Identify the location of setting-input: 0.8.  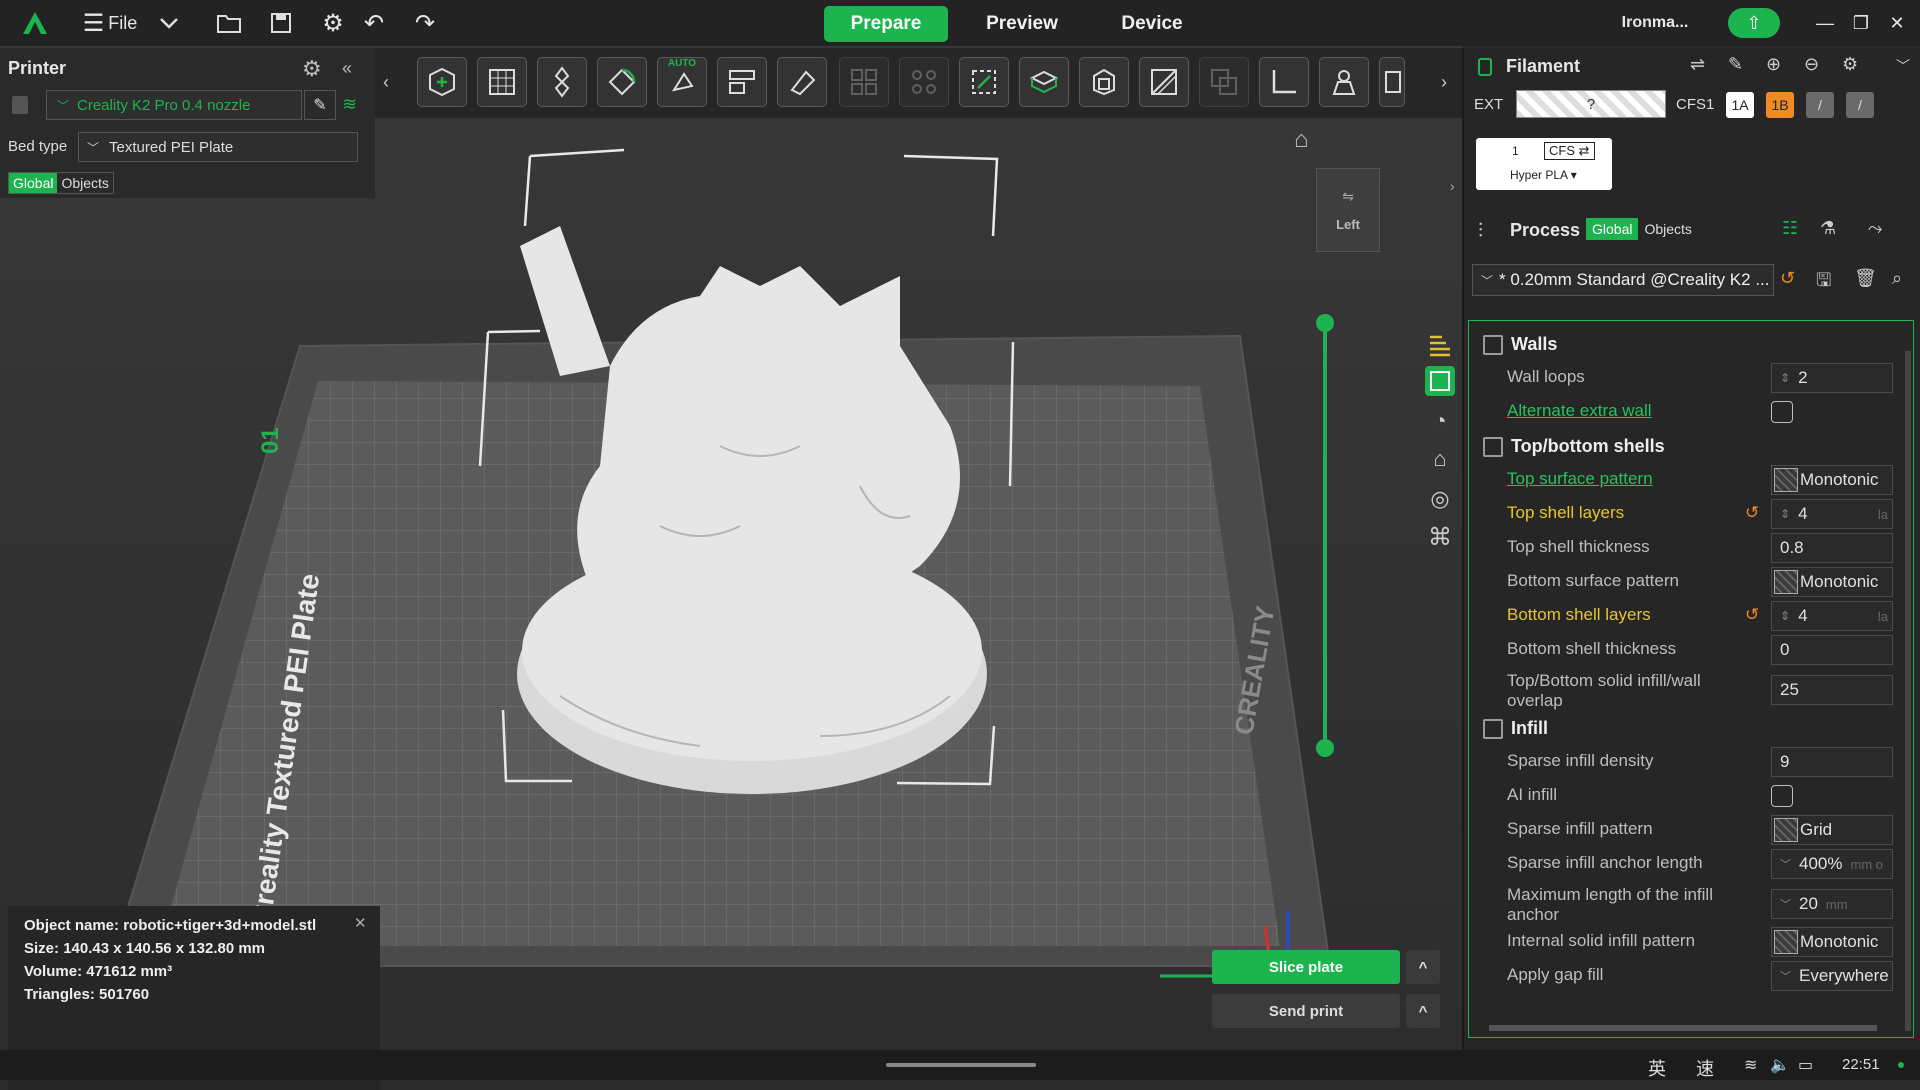
(1832, 548).